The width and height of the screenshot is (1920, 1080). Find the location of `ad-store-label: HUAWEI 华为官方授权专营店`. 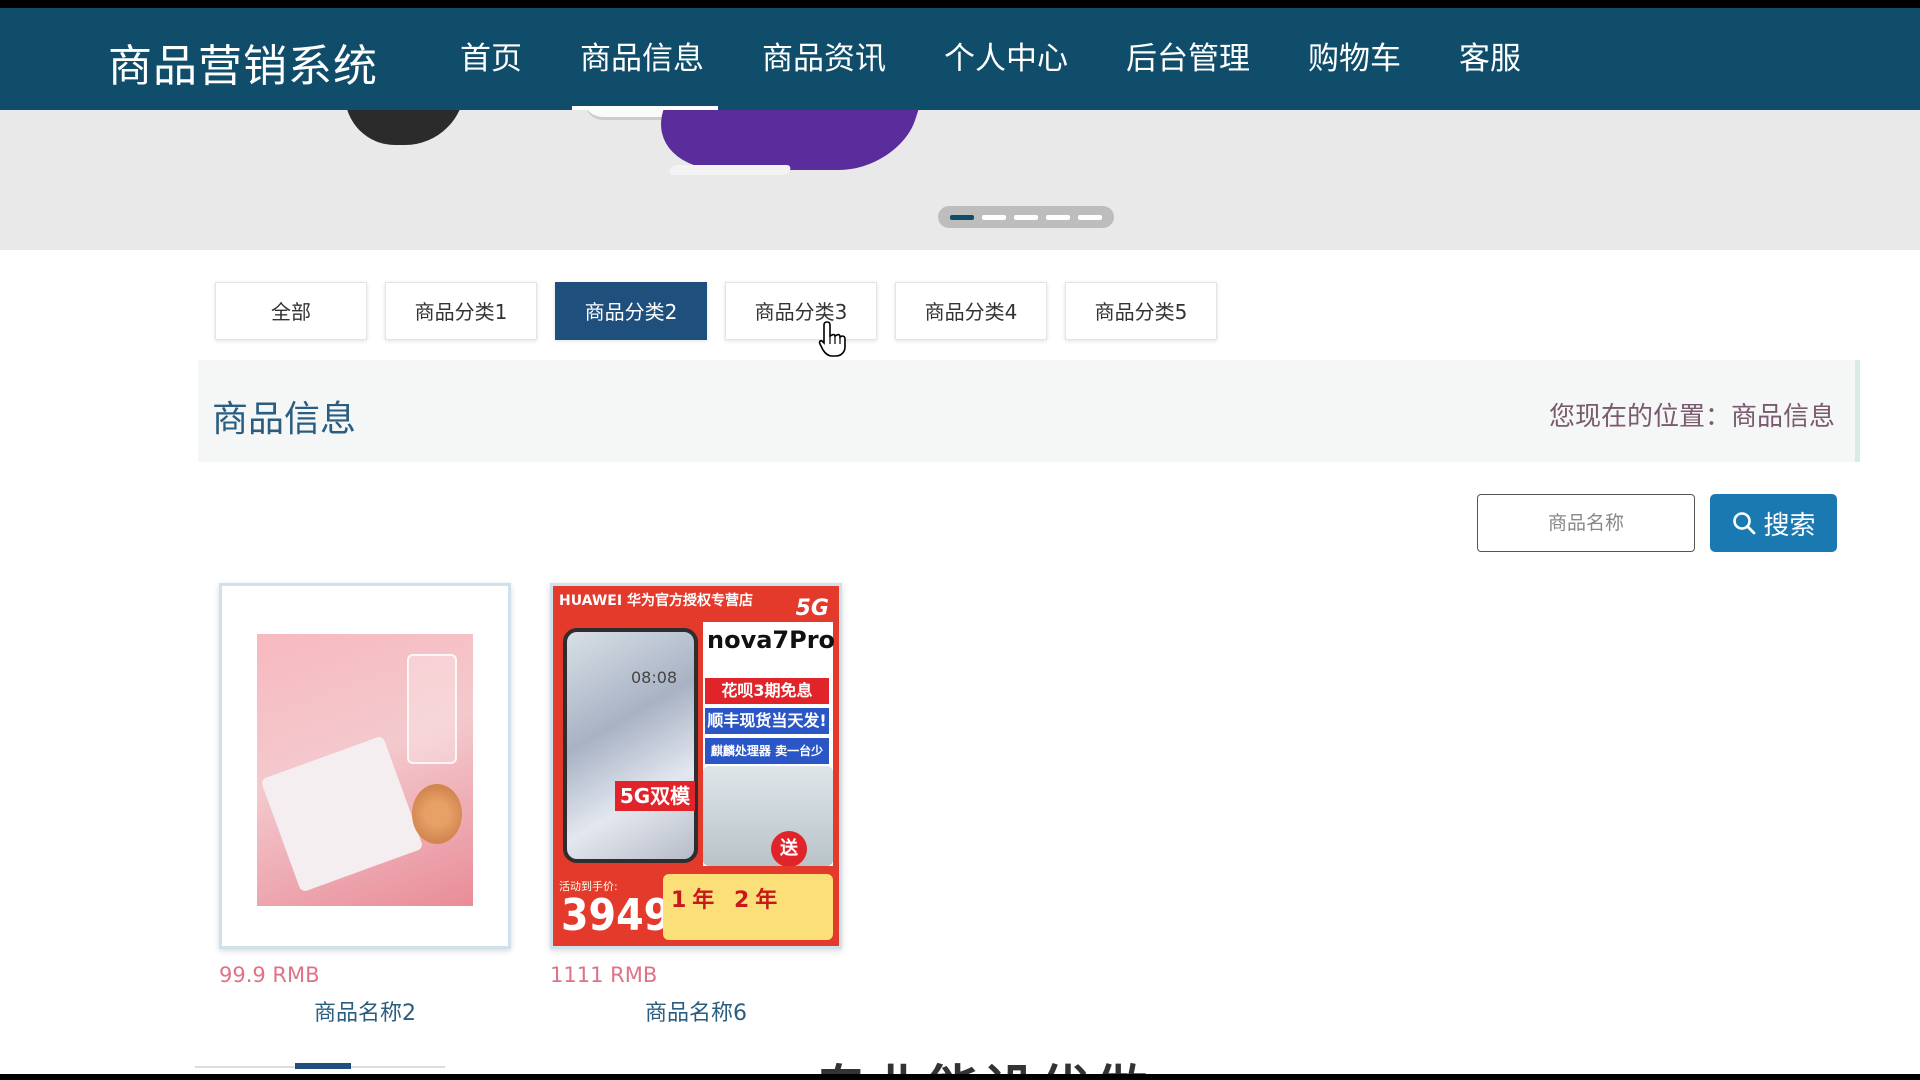

ad-store-label: HUAWEI 华为官方授权专营店 is located at coordinates (656, 601).